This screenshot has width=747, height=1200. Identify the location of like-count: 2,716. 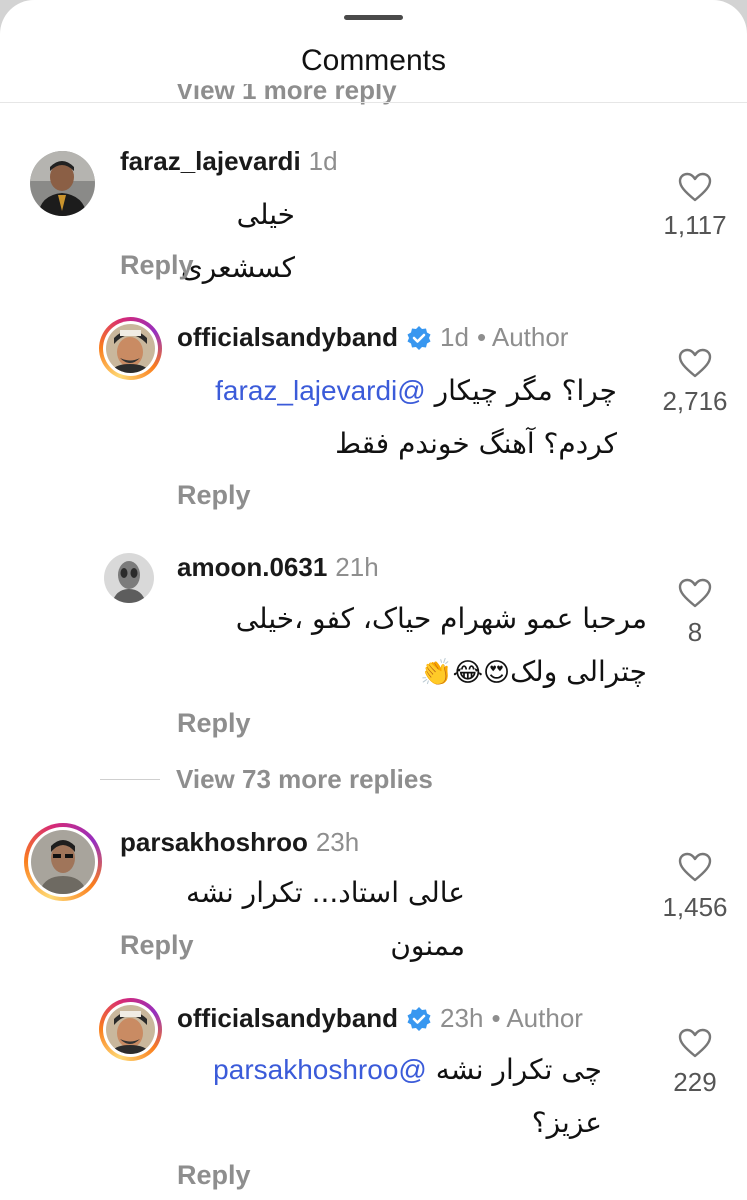
(695, 401).